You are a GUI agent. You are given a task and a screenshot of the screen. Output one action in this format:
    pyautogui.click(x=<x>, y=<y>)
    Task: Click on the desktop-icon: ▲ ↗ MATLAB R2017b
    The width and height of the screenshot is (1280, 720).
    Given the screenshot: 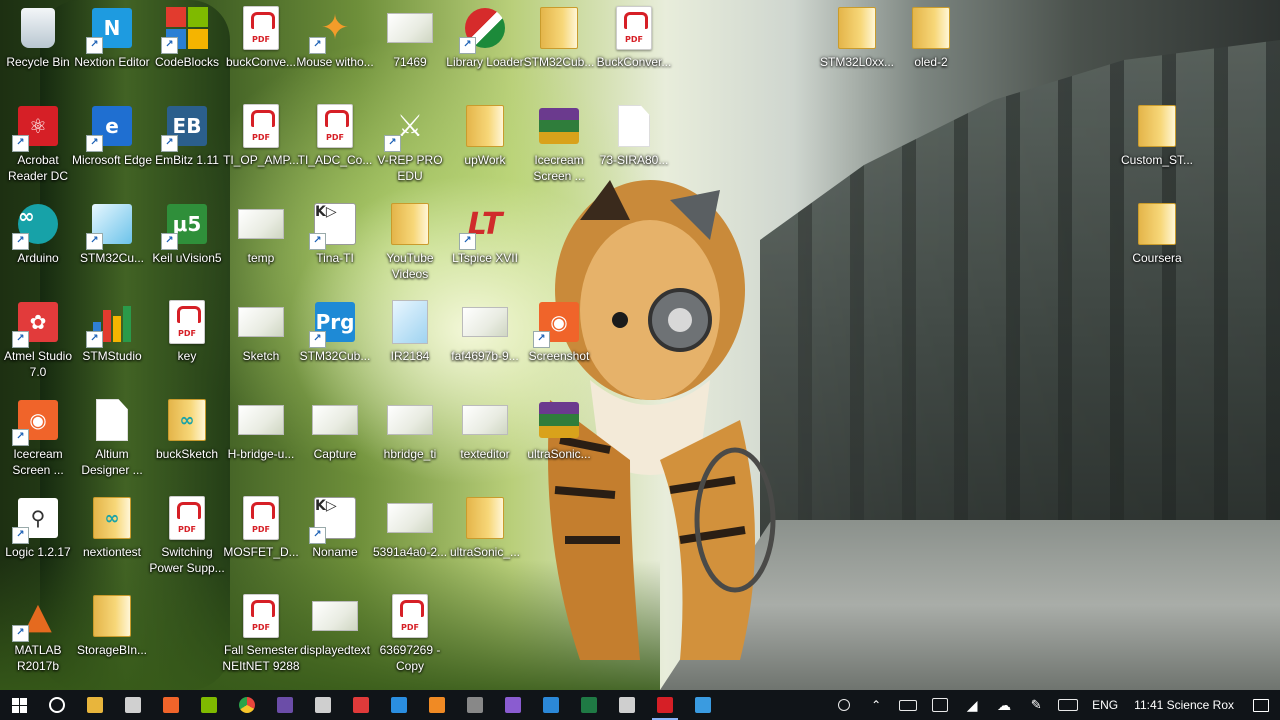 What is the action you would take?
    pyautogui.click(x=38, y=633)
    